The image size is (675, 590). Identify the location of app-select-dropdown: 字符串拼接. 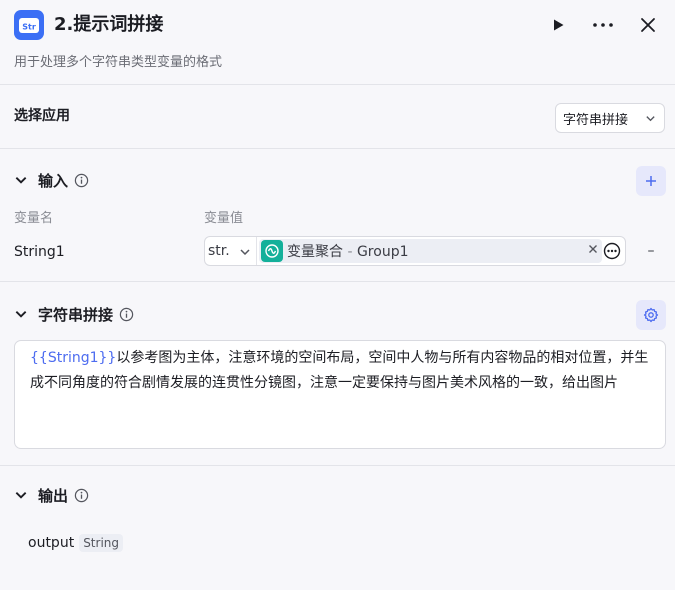
(610, 118).